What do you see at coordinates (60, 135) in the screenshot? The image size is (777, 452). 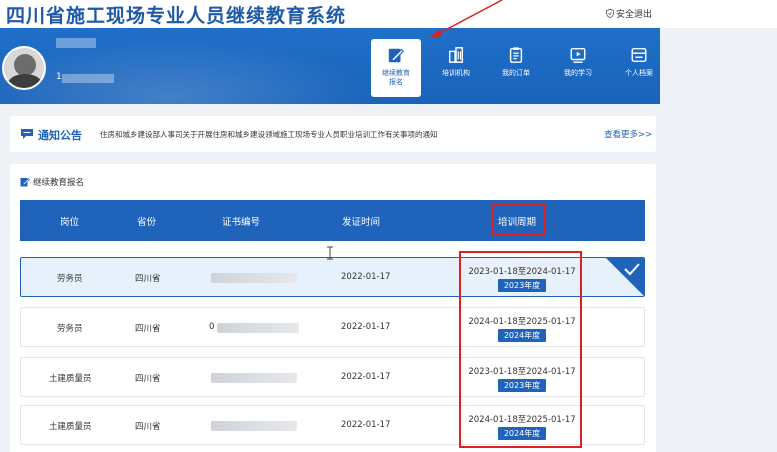 I see `notice-title: 通知公告` at bounding box center [60, 135].